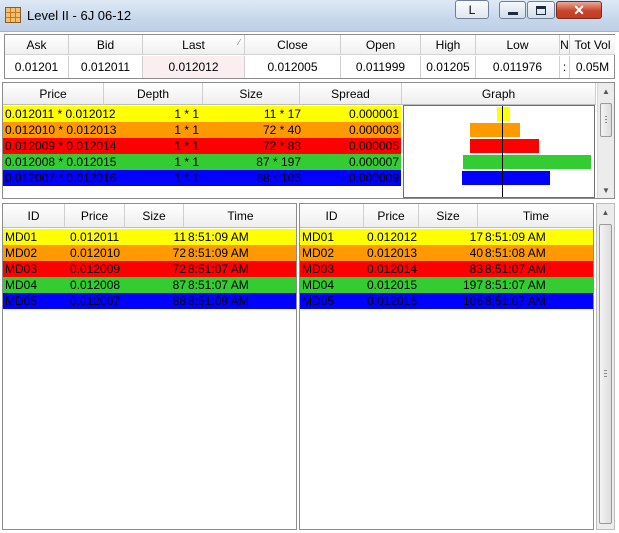 This screenshot has height=533, width=619. Describe the element at coordinates (351, 94) in the screenshot. I see `depth-header-spread: Spread` at that location.